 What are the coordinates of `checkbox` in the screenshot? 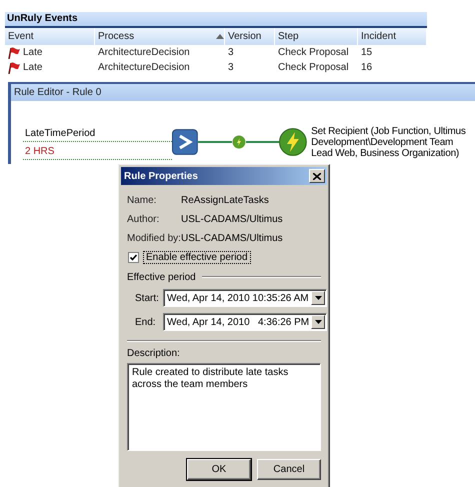 It's located at (133, 257).